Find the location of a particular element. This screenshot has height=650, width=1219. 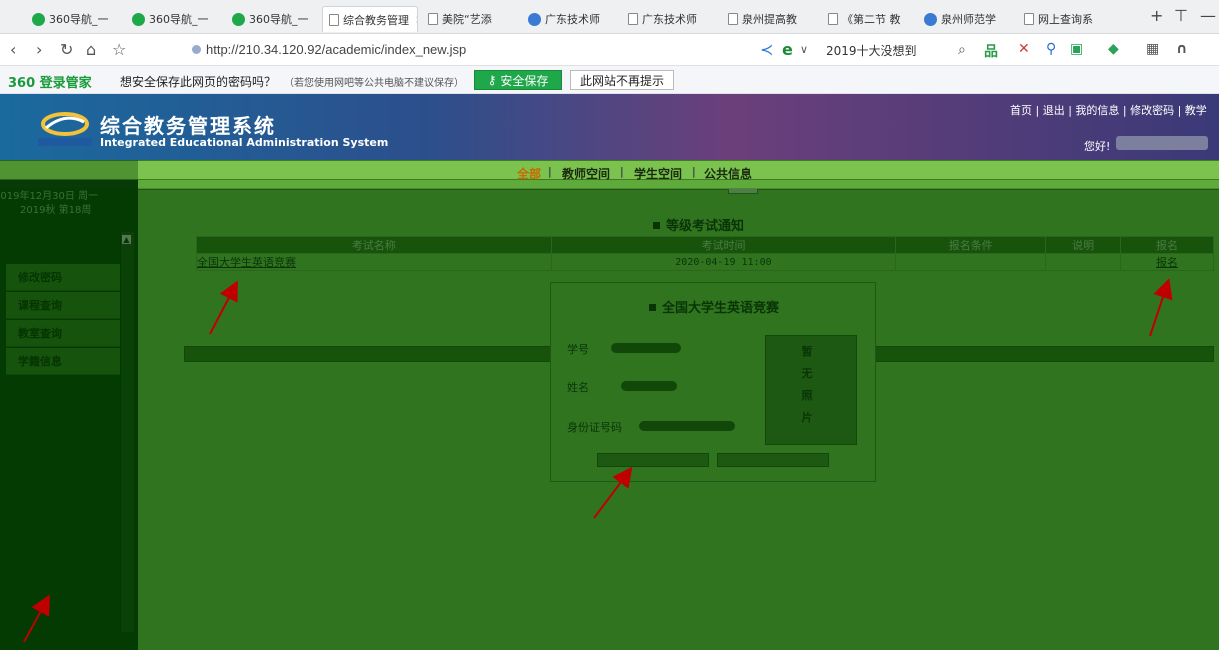

dialog-title: 全国大学生英语竞赛 is located at coordinates (714, 306).